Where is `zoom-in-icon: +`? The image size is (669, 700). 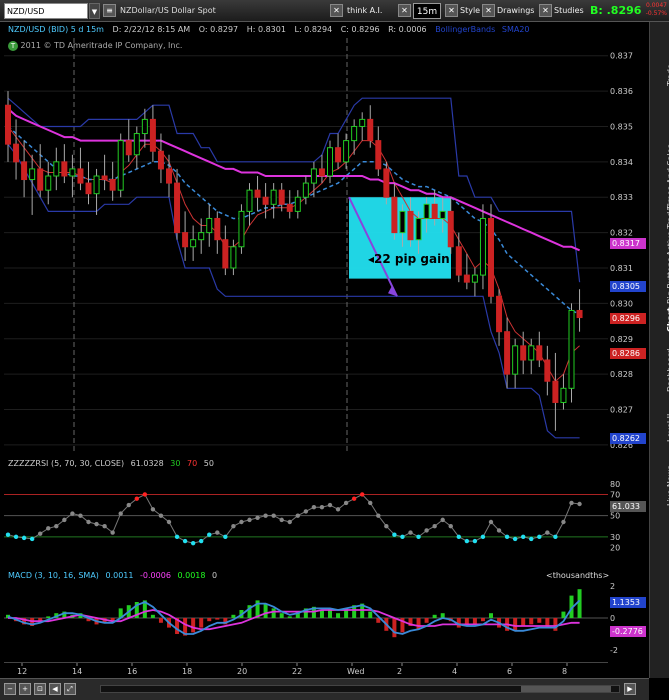
zoom-in-icon: + is located at coordinates (25, 689).